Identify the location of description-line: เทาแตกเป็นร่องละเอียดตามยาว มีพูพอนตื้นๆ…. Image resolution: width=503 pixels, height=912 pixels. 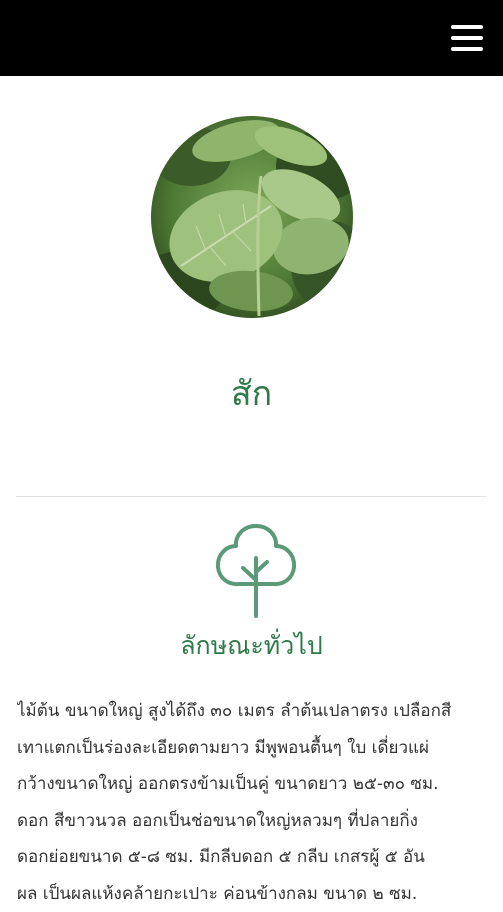
(256, 748).